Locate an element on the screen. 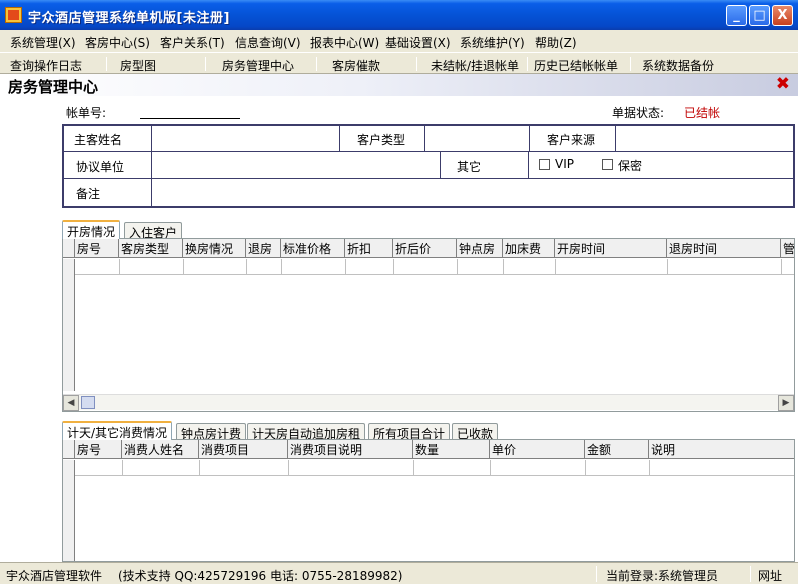 This screenshot has width=798, height=584. shortcut-unsettled-bills: 未结帐/挂退帐单 is located at coordinates (475, 65).